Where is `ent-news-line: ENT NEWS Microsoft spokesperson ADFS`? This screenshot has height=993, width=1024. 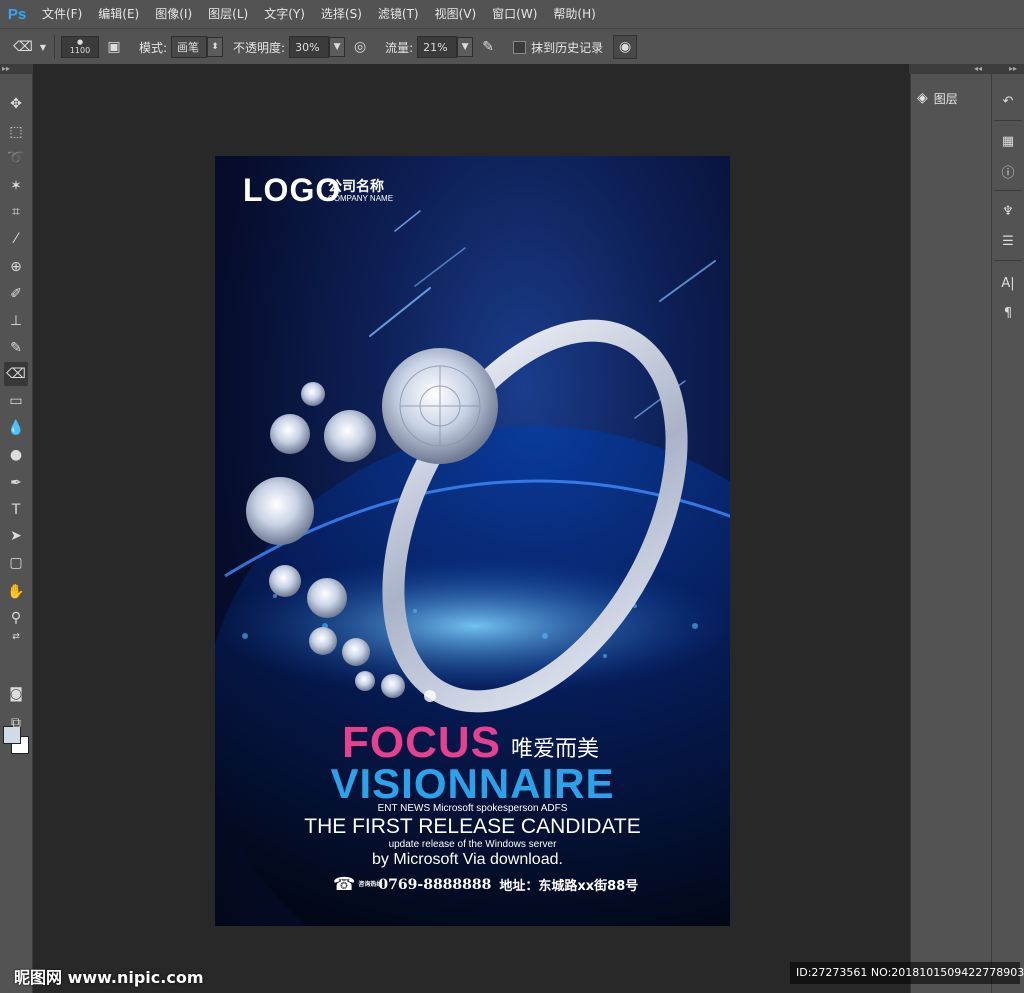
ent-news-line: ENT NEWS Microsoft spokesperson ADFS is located at coordinates (472, 808).